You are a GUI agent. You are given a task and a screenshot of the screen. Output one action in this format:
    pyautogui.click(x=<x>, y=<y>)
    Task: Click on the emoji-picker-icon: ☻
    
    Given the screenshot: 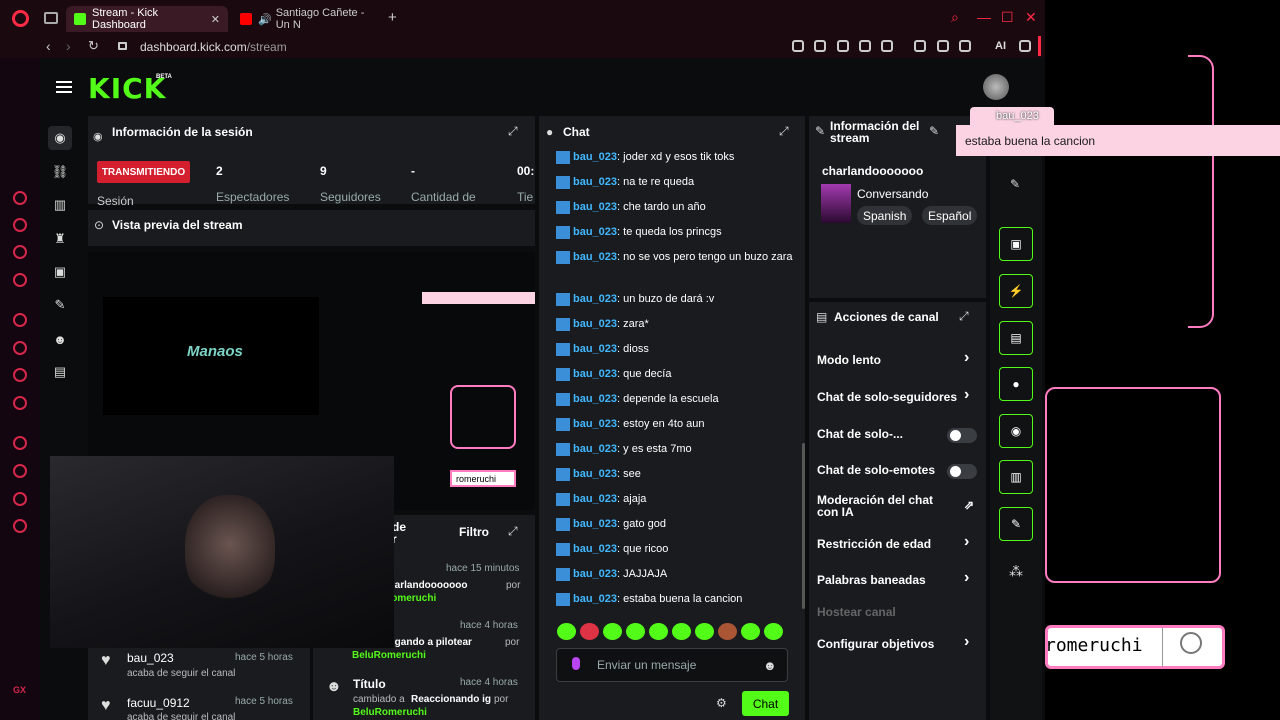 What is the action you would take?
    pyautogui.click(x=770, y=665)
    